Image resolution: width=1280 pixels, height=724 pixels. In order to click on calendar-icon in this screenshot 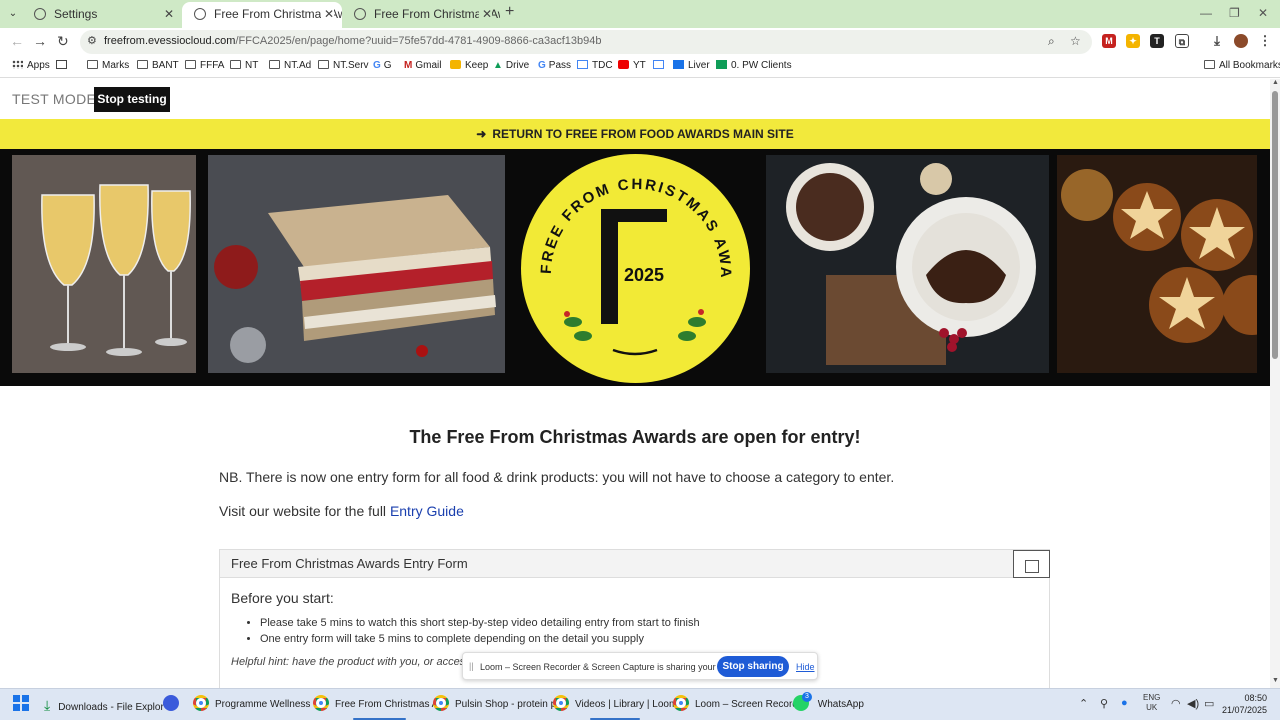, I will do `click(658, 64)`.